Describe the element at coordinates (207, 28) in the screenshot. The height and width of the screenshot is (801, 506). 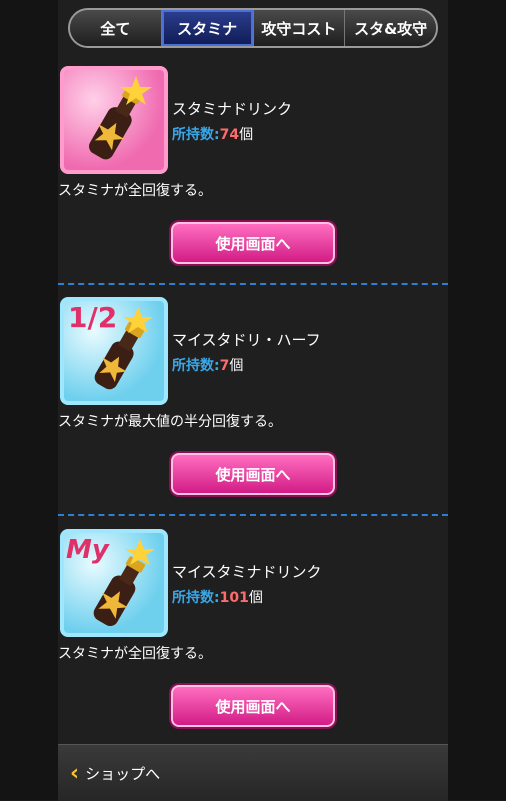
I see `tab-stamina: スタミナ` at that location.